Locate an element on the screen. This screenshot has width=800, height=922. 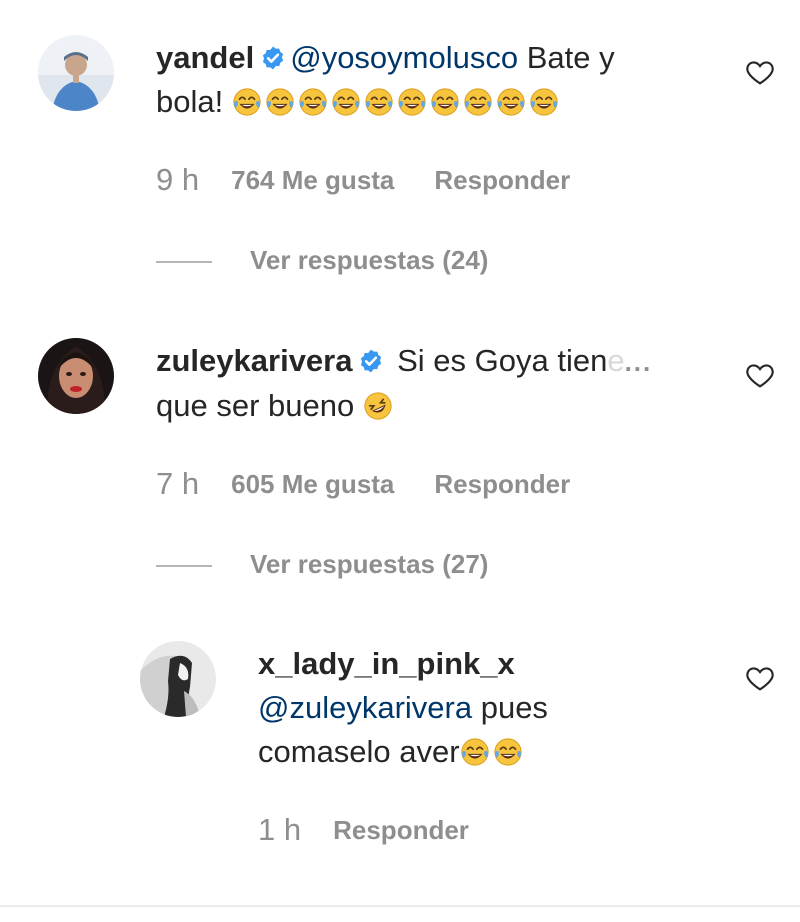
bottom-divider is located at coordinates (400, 906).